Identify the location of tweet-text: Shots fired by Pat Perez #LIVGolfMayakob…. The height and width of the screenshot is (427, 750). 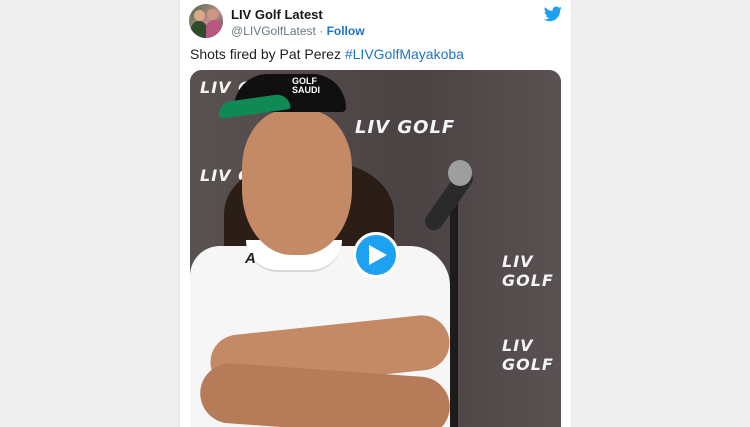
(327, 54).